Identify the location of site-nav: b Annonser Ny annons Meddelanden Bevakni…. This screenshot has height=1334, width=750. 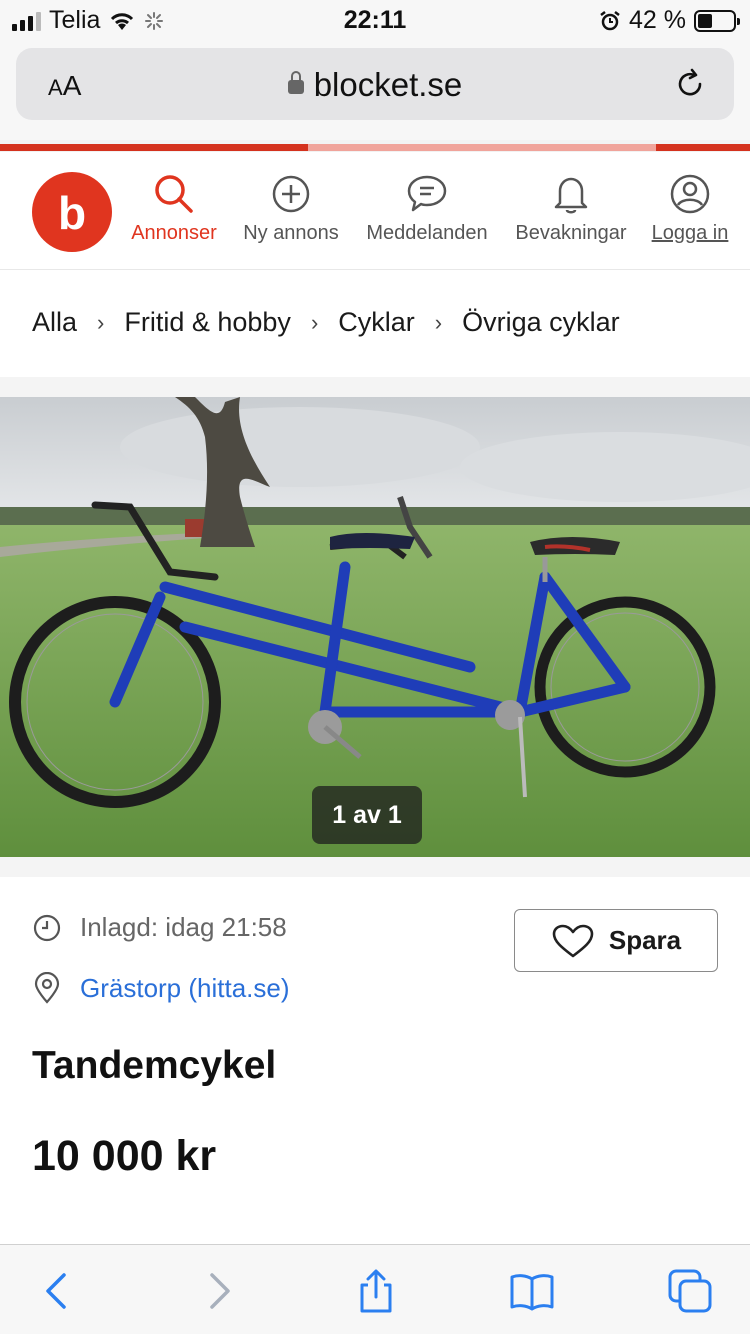
(375, 211).